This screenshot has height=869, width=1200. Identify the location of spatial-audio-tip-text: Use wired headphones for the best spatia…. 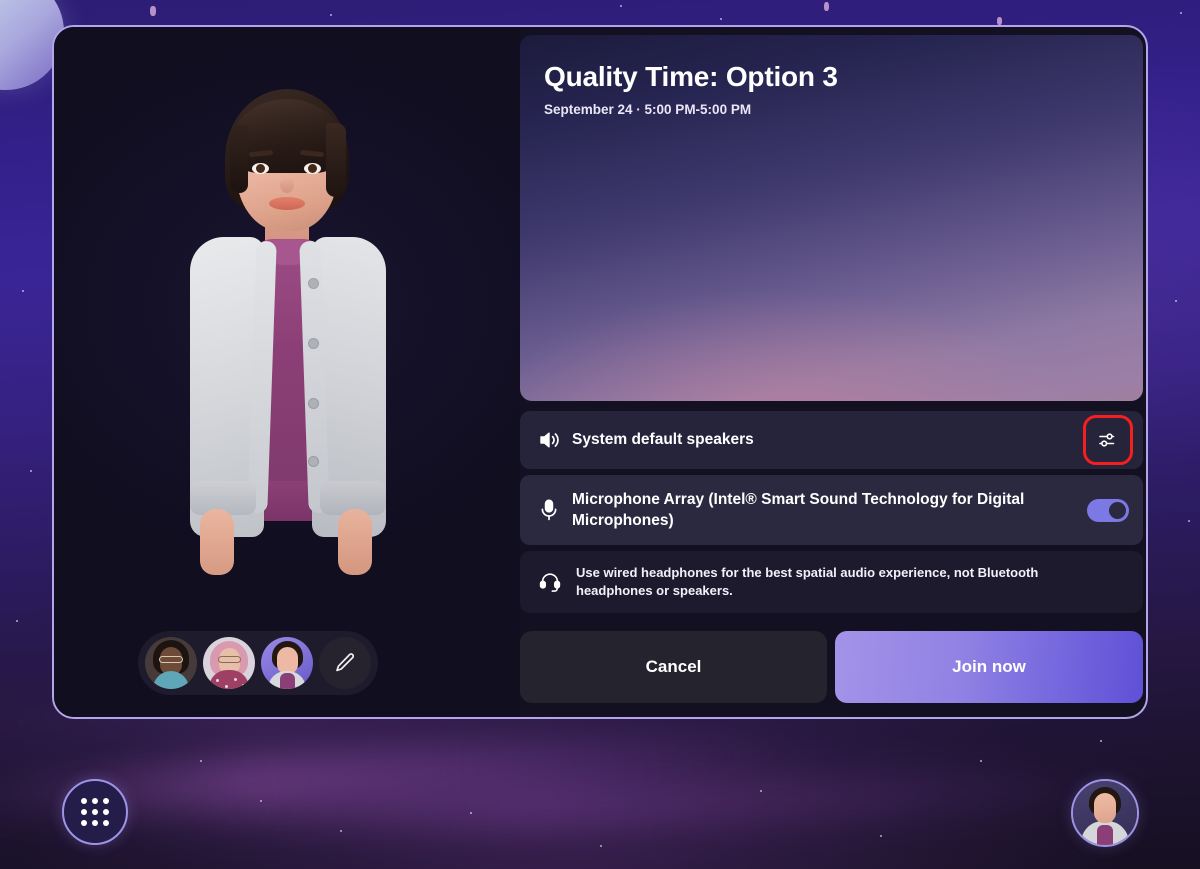
(807, 581).